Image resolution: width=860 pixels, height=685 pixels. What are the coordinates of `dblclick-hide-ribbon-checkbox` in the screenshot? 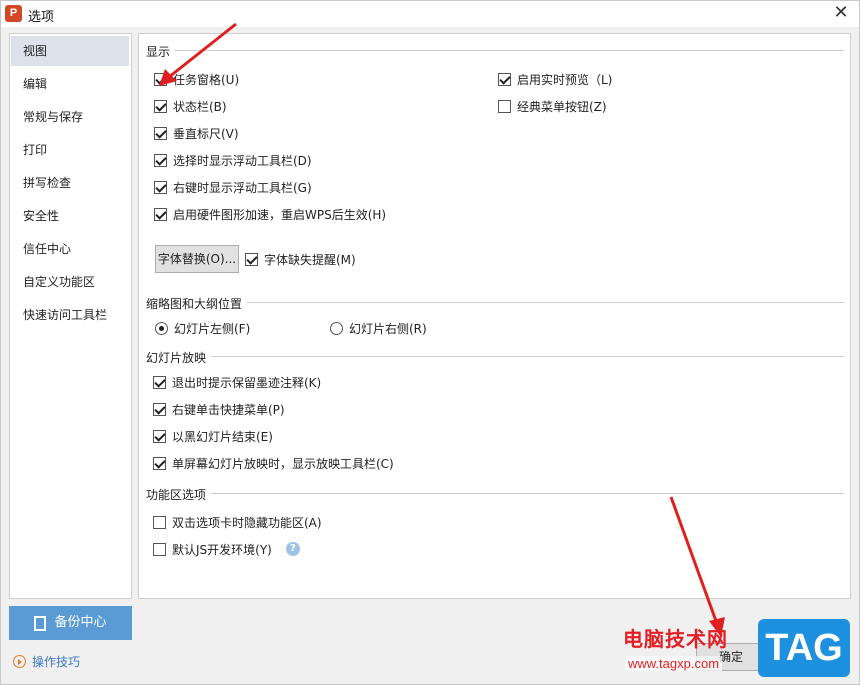 It's located at (159, 522).